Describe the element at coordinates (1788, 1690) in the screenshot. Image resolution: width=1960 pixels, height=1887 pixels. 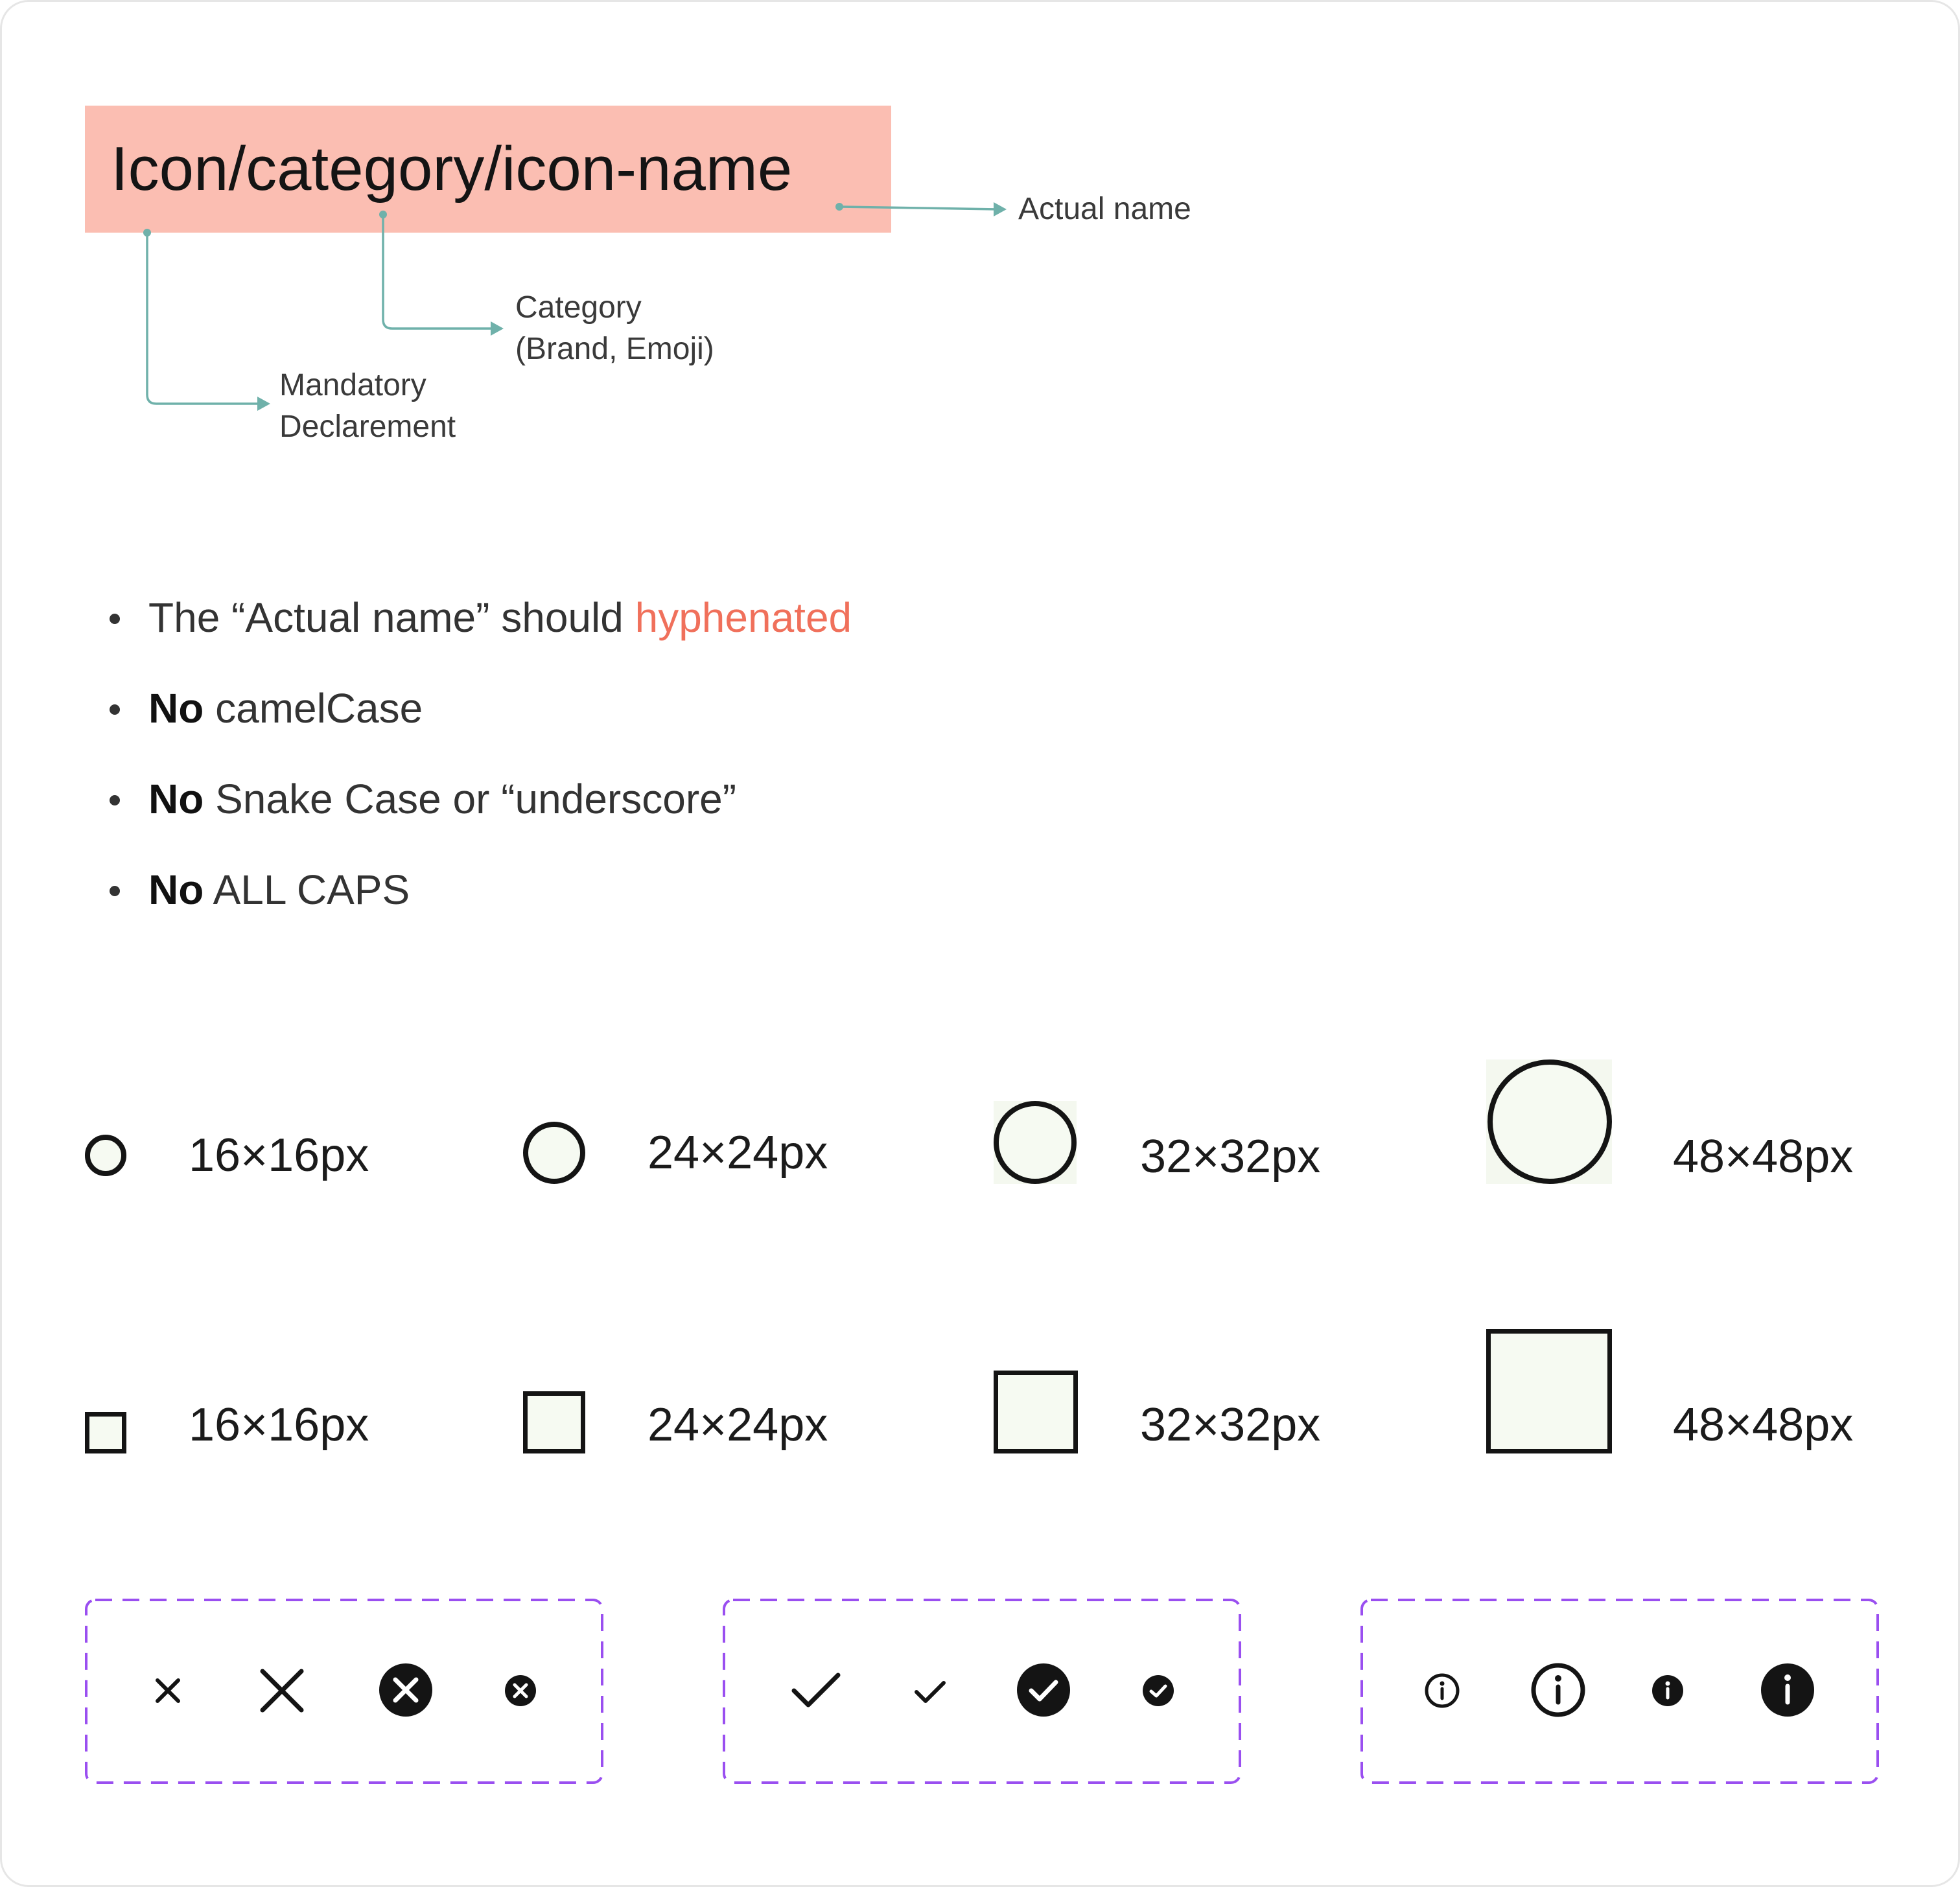
I see `info-filled-large-icon` at that location.